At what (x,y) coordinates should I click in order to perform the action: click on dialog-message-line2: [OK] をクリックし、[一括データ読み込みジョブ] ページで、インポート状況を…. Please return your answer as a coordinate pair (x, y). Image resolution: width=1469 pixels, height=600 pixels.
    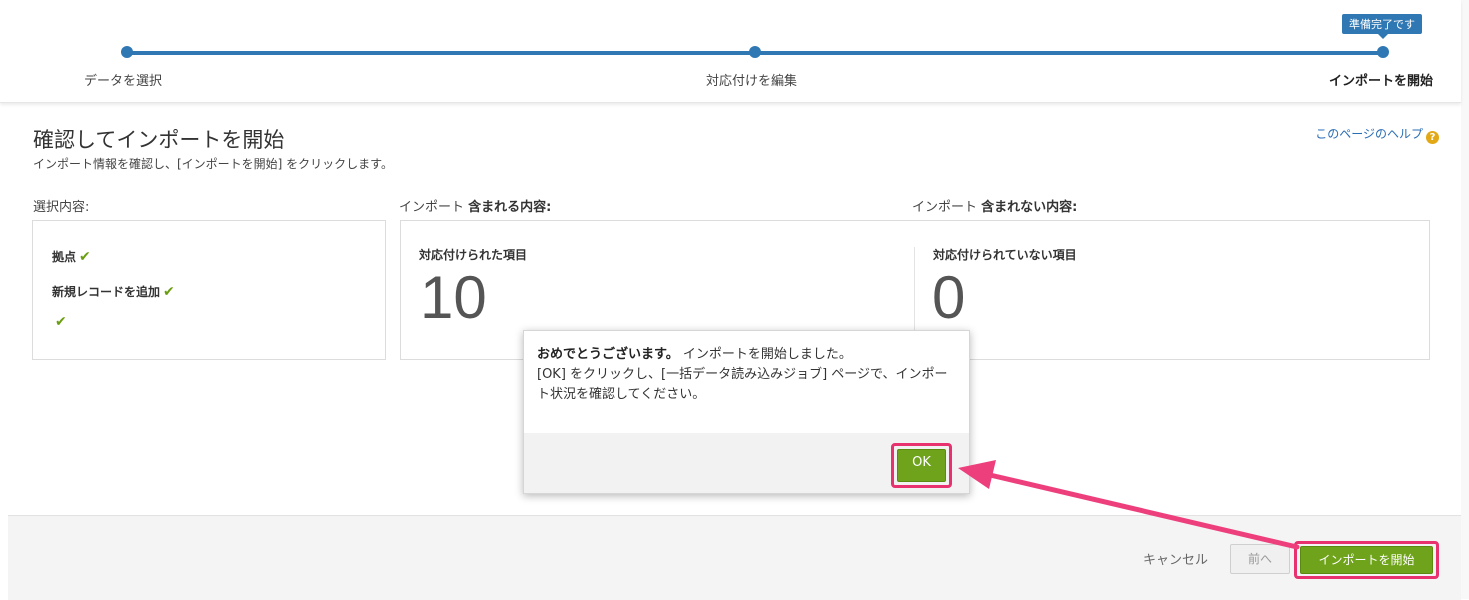
    Looking at the image, I should click on (742, 384).